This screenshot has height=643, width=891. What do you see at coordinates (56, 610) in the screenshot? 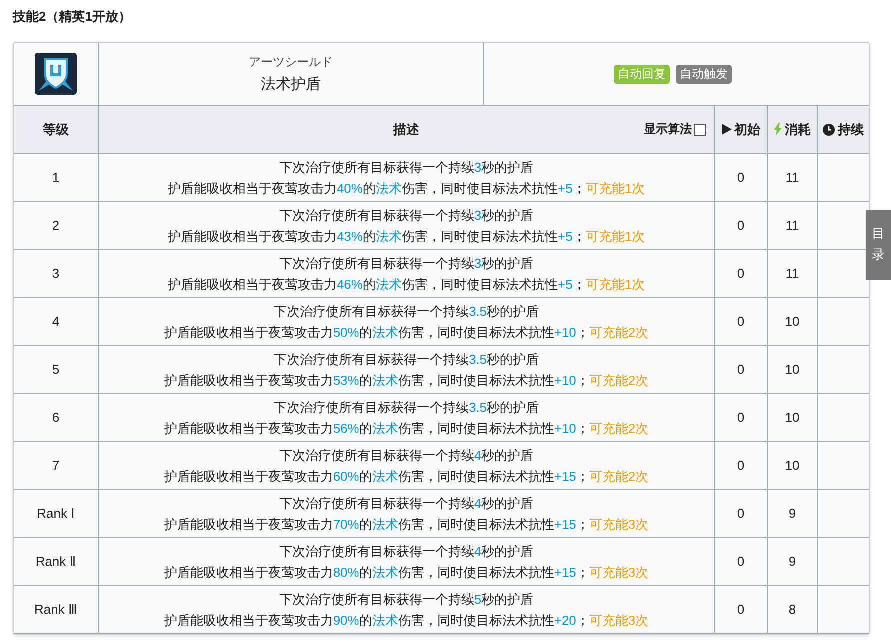
I see `level-cell: Rank Ⅲ` at bounding box center [56, 610].